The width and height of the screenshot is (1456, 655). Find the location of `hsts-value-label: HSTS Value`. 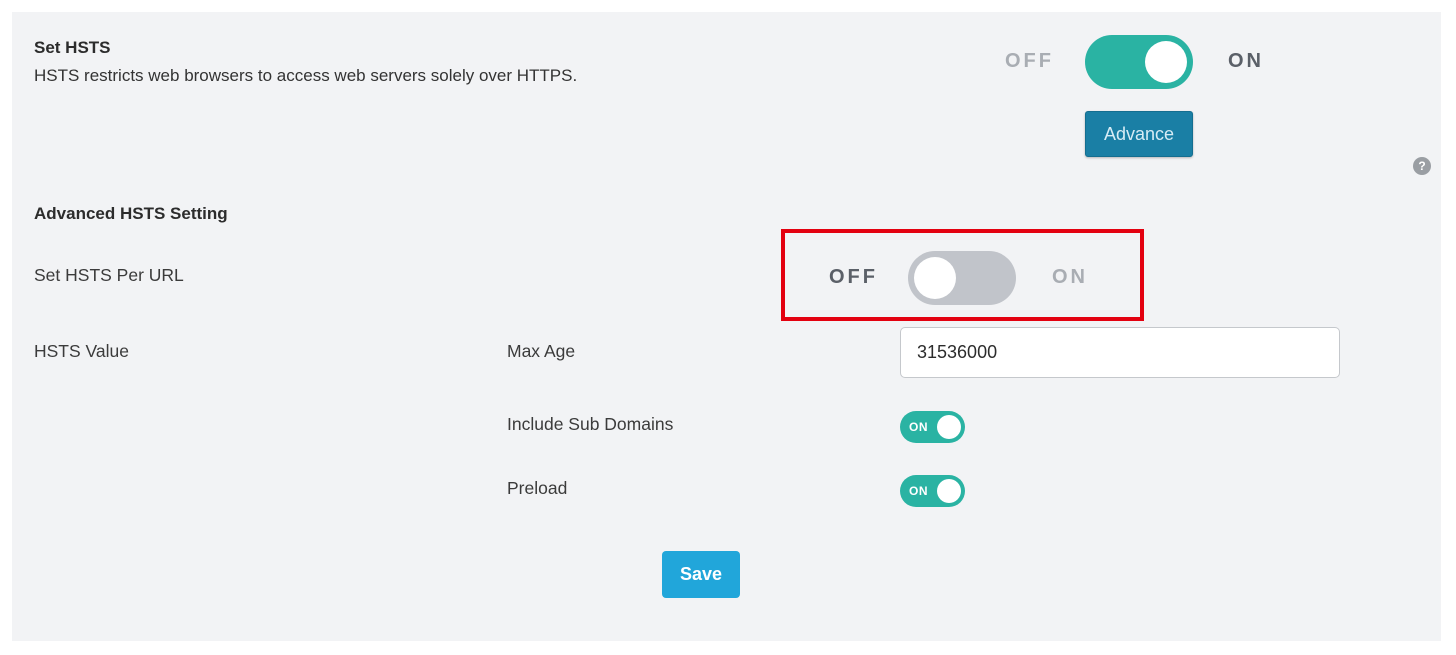

hsts-value-label: HSTS Value is located at coordinates (81, 351).